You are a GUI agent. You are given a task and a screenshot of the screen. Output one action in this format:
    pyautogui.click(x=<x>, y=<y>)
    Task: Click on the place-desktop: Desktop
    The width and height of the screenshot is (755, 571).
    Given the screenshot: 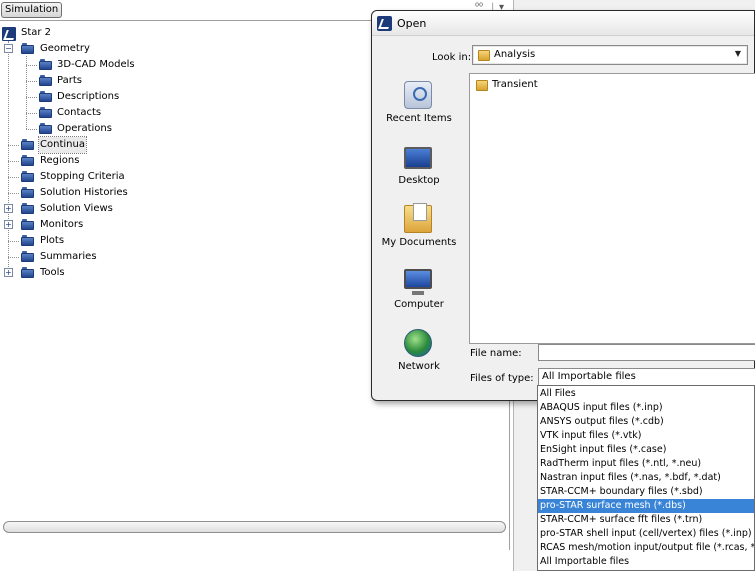 What is the action you would take?
    pyautogui.click(x=419, y=165)
    